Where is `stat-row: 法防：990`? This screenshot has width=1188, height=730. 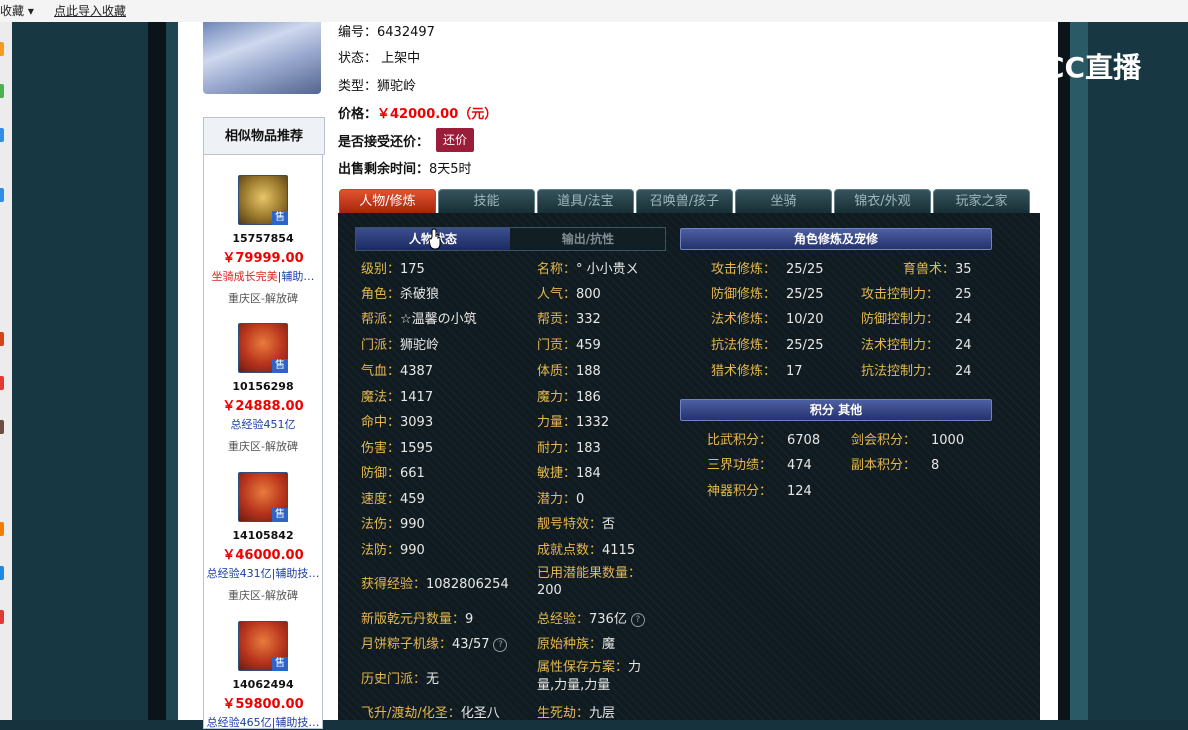
stat-row: 法防：990 is located at coordinates (393, 548).